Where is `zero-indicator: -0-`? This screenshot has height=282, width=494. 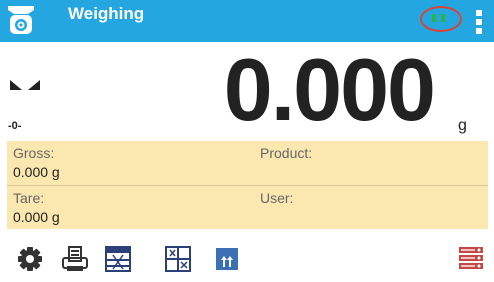
zero-indicator: -0- is located at coordinates (15, 126).